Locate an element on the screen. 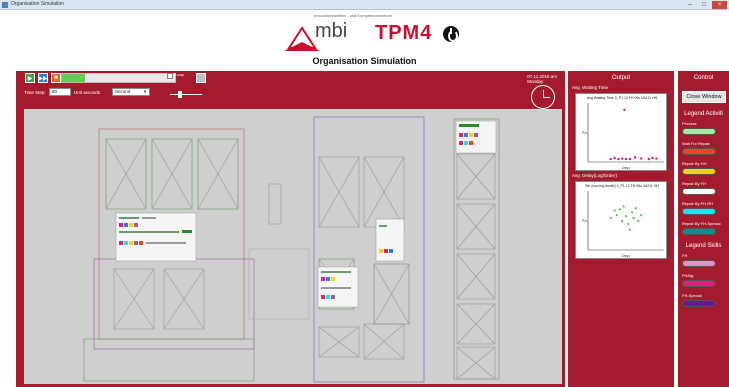  stop-button: ■ is located at coordinates (56, 78).